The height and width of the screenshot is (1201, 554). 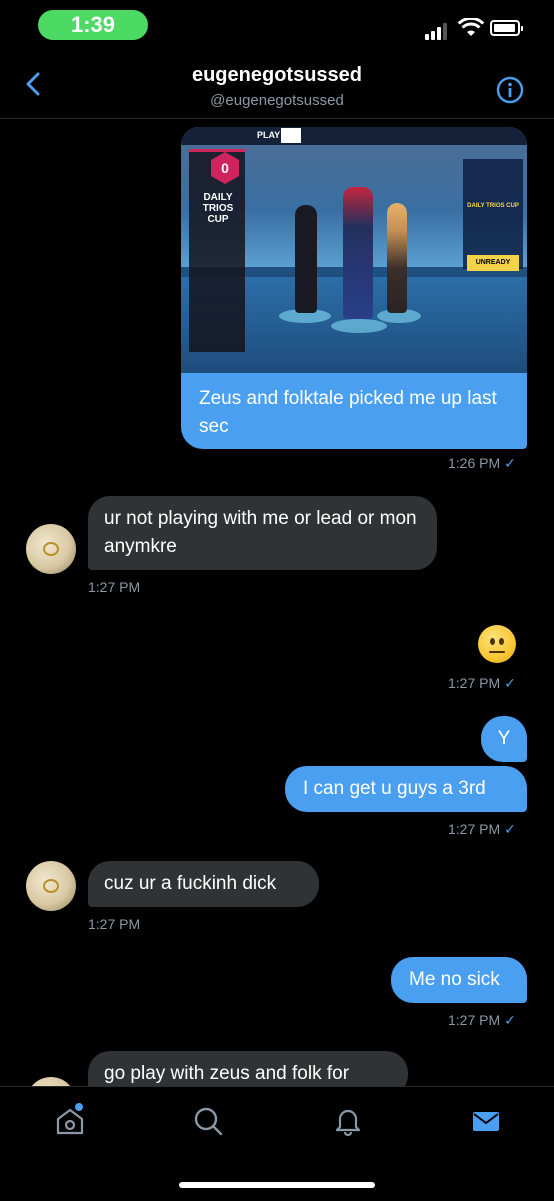 What do you see at coordinates (506, 28) in the screenshot?
I see `battery-icon` at bounding box center [506, 28].